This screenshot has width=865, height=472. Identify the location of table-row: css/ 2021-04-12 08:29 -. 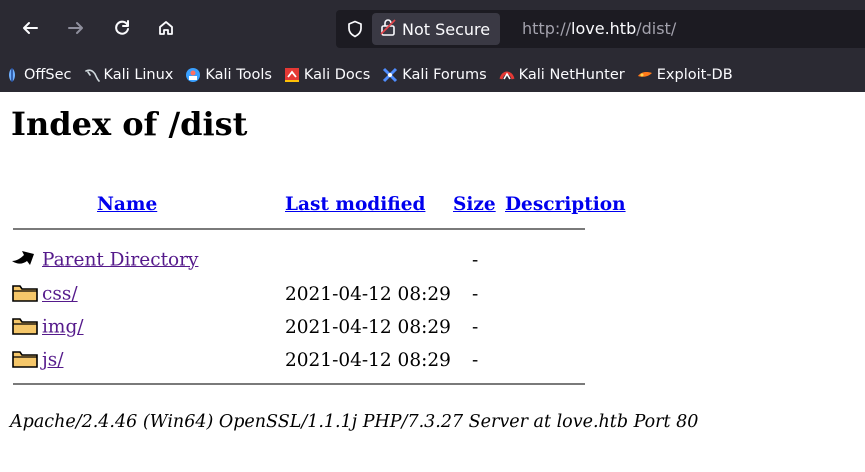
(318, 294).